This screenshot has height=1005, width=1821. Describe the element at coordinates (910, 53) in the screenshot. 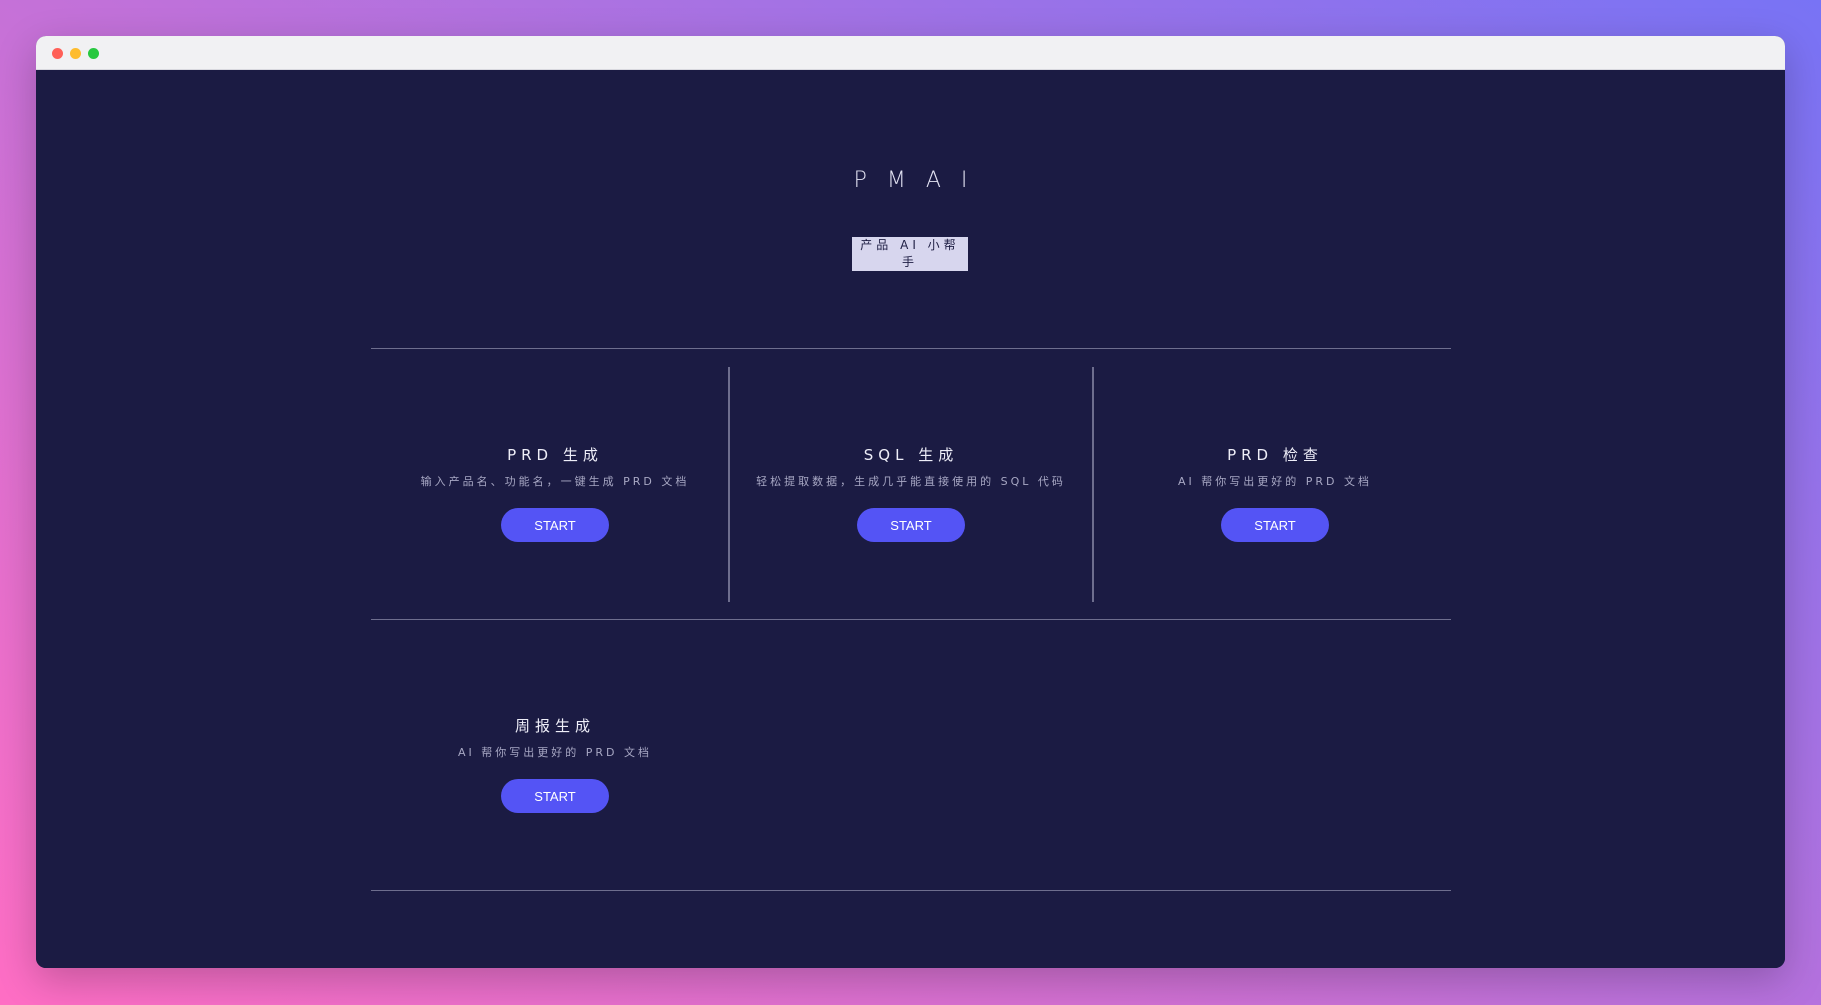

I see `window-titlebar` at that location.